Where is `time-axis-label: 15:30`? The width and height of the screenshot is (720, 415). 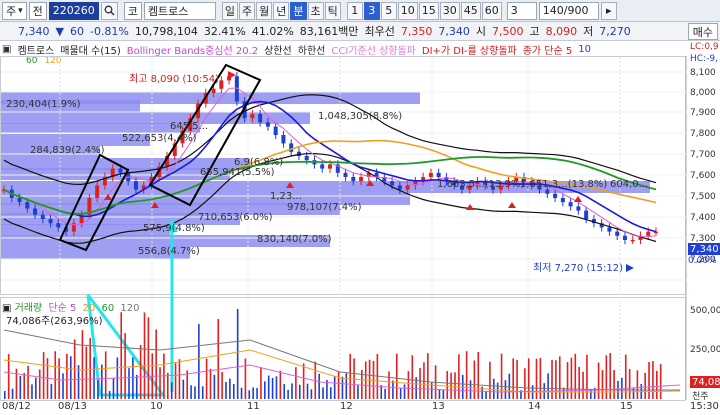 time-axis-label: 15:30 is located at coordinates (704, 406).